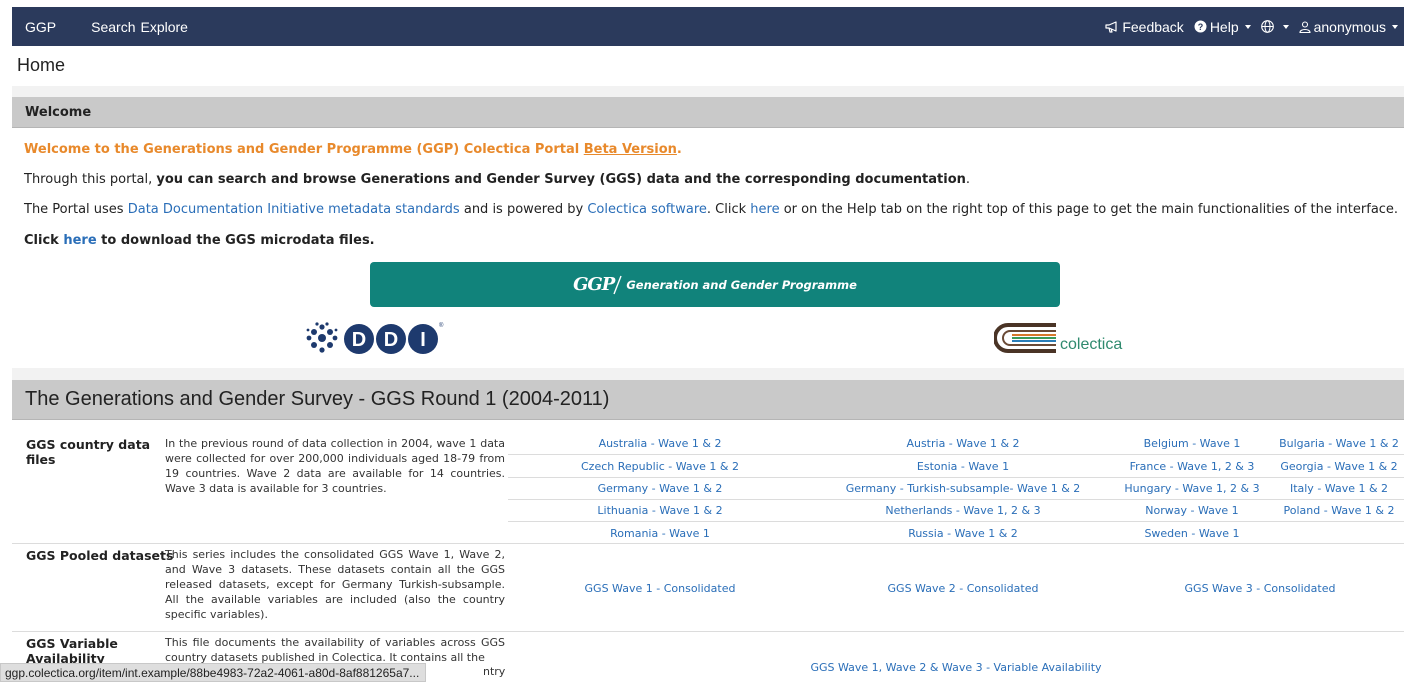 This screenshot has width=1404, height=682. I want to click on row-title-pooled: GGS Pooled datasets, so click(100, 555).